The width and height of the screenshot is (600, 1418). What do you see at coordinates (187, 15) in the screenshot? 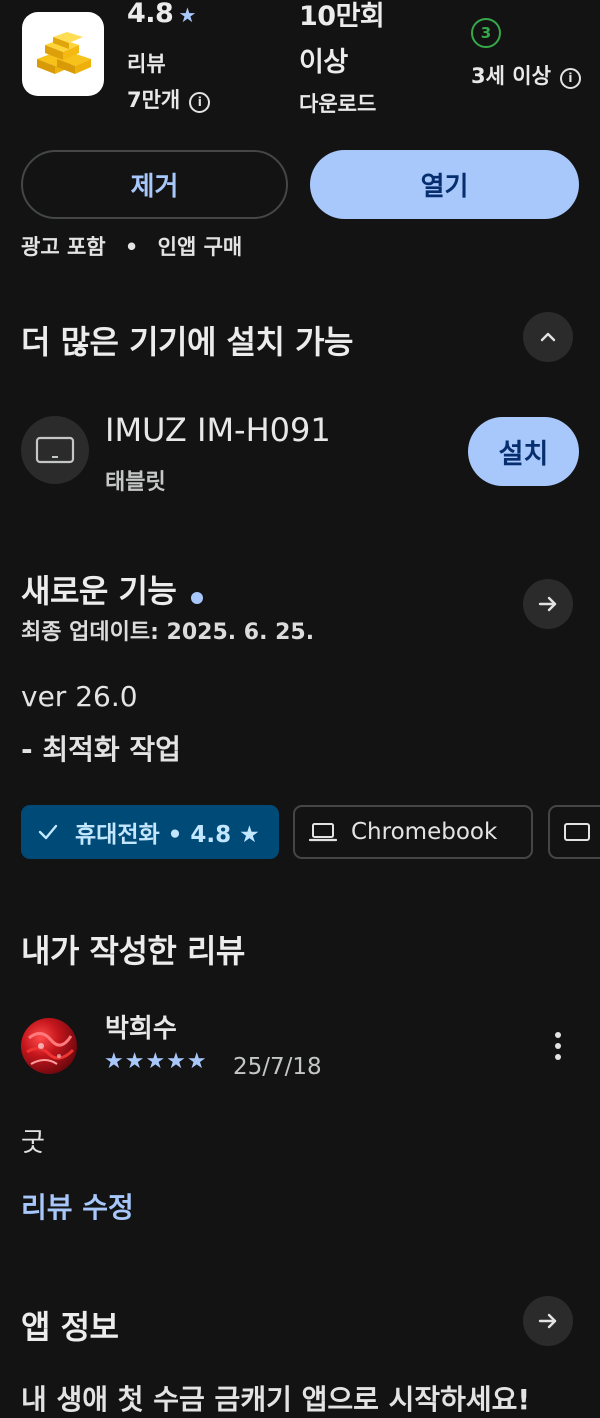
I see `star-icon: ★` at bounding box center [187, 15].